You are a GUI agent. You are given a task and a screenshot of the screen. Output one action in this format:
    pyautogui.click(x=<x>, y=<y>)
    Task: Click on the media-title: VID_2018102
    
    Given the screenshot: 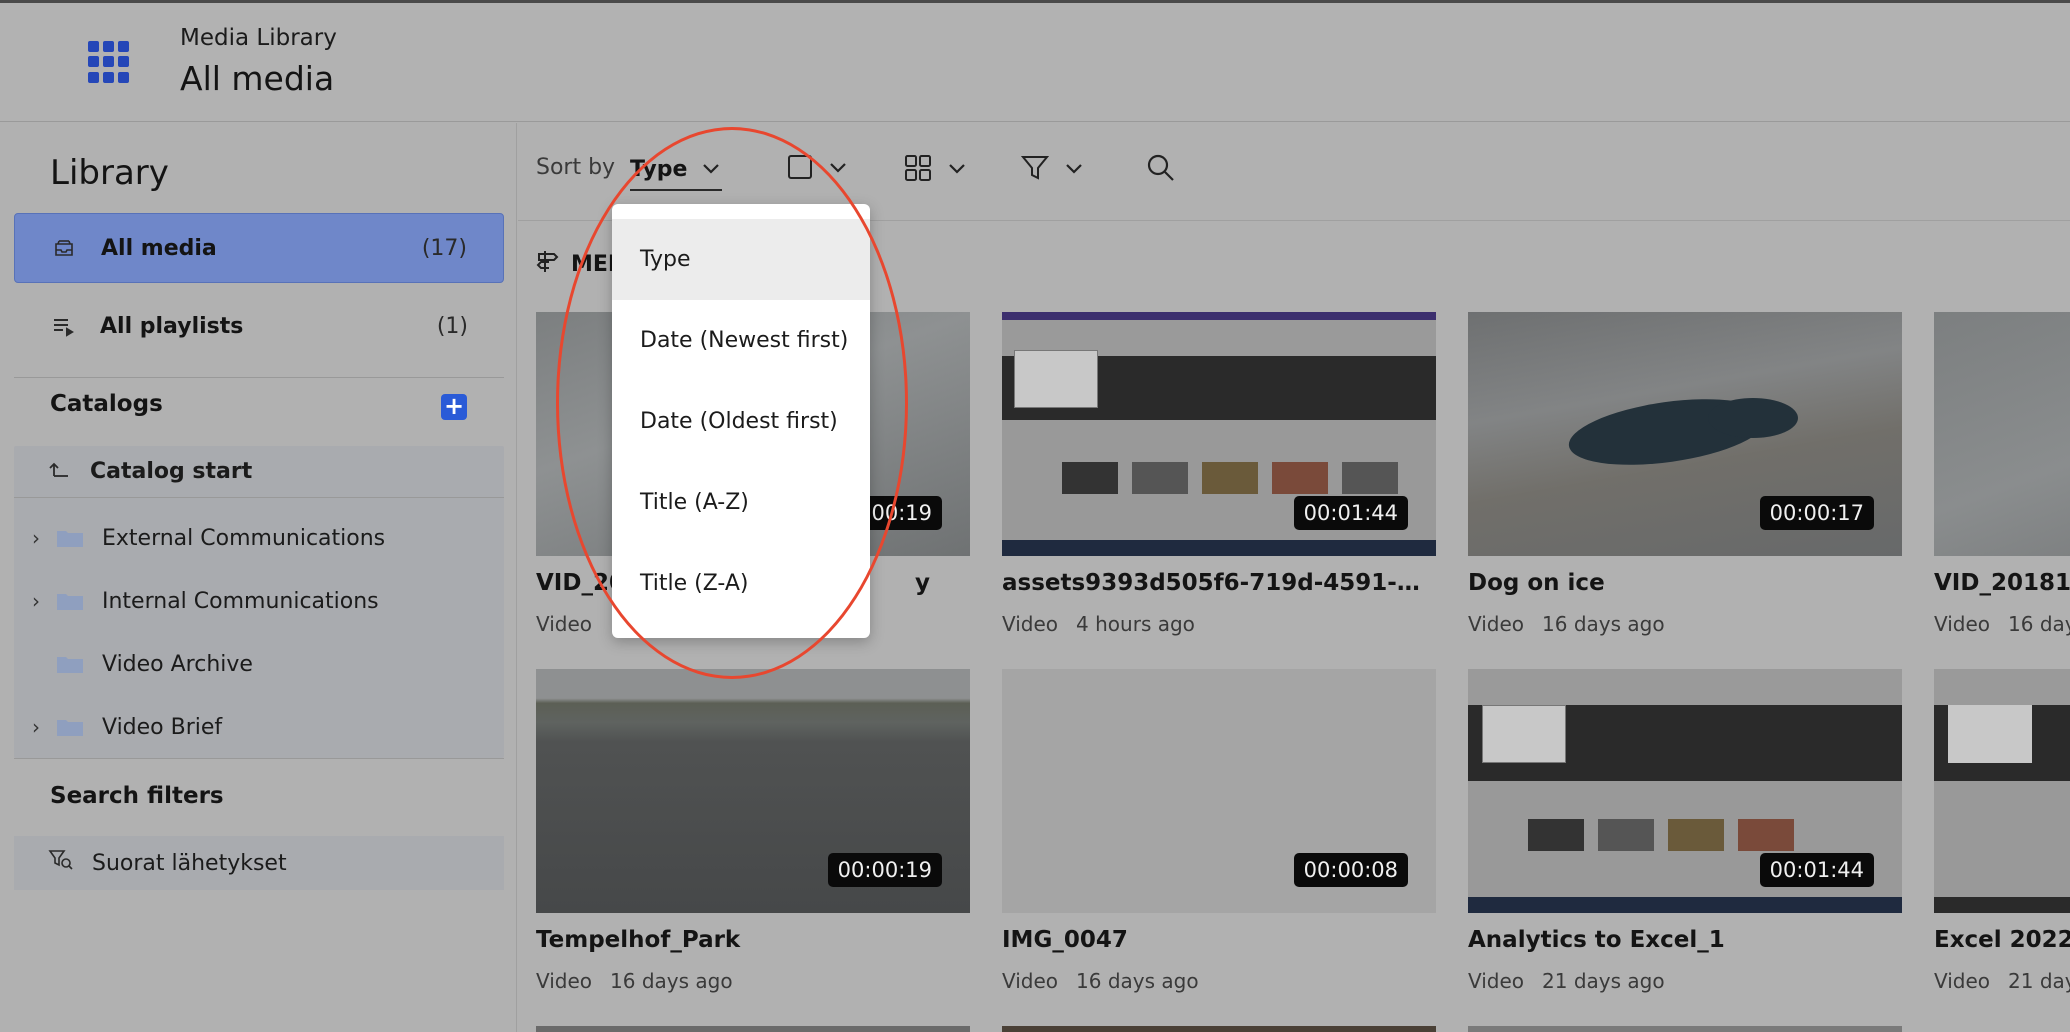 What is the action you would take?
    pyautogui.click(x=2002, y=583)
    